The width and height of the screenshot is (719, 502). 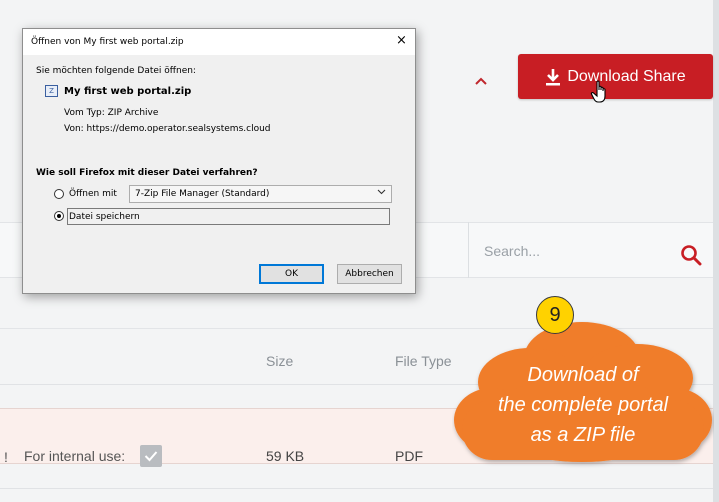 What do you see at coordinates (691, 255) in the screenshot?
I see `search-icon` at bounding box center [691, 255].